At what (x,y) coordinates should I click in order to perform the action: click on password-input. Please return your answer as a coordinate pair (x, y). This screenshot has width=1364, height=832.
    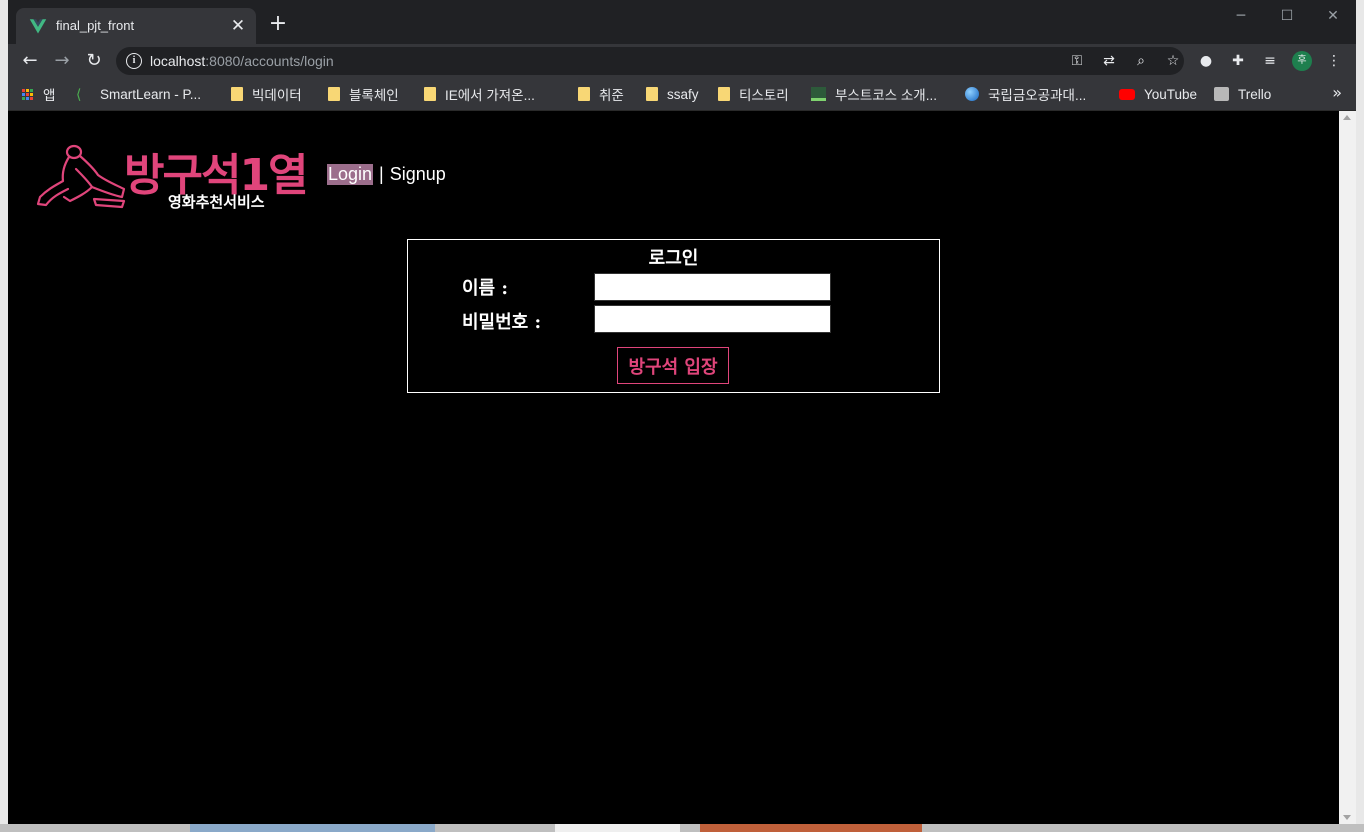
    Looking at the image, I should click on (712, 319).